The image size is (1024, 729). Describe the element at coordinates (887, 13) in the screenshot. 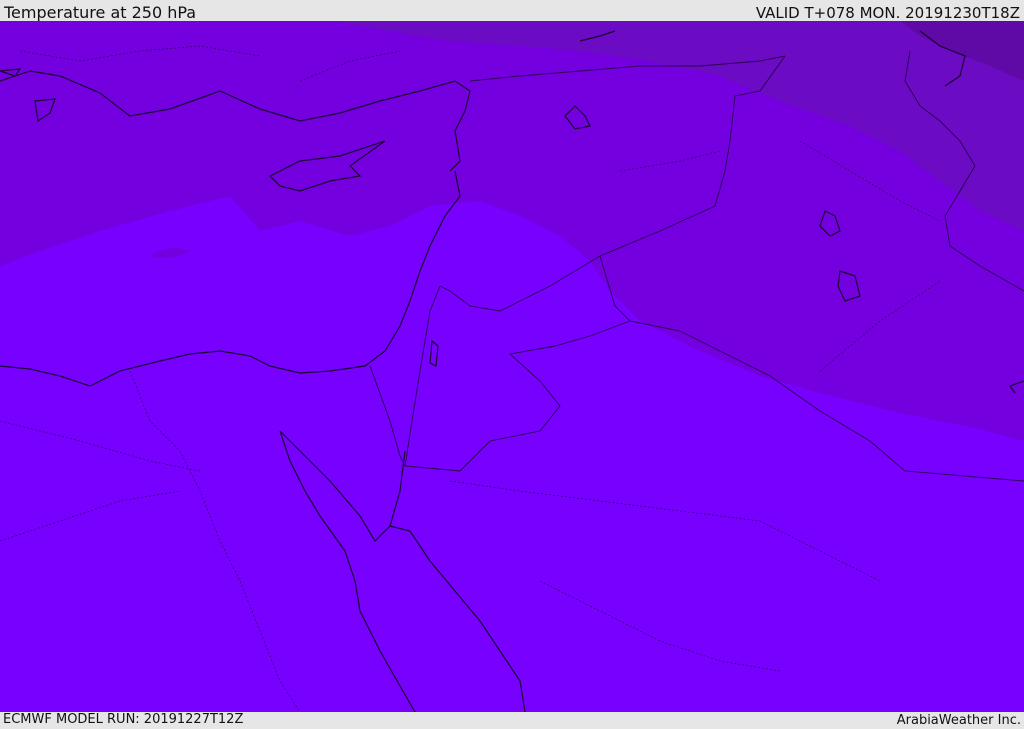

I see `valid-time: VALID T+078 MON. 20191230T18Z` at that location.